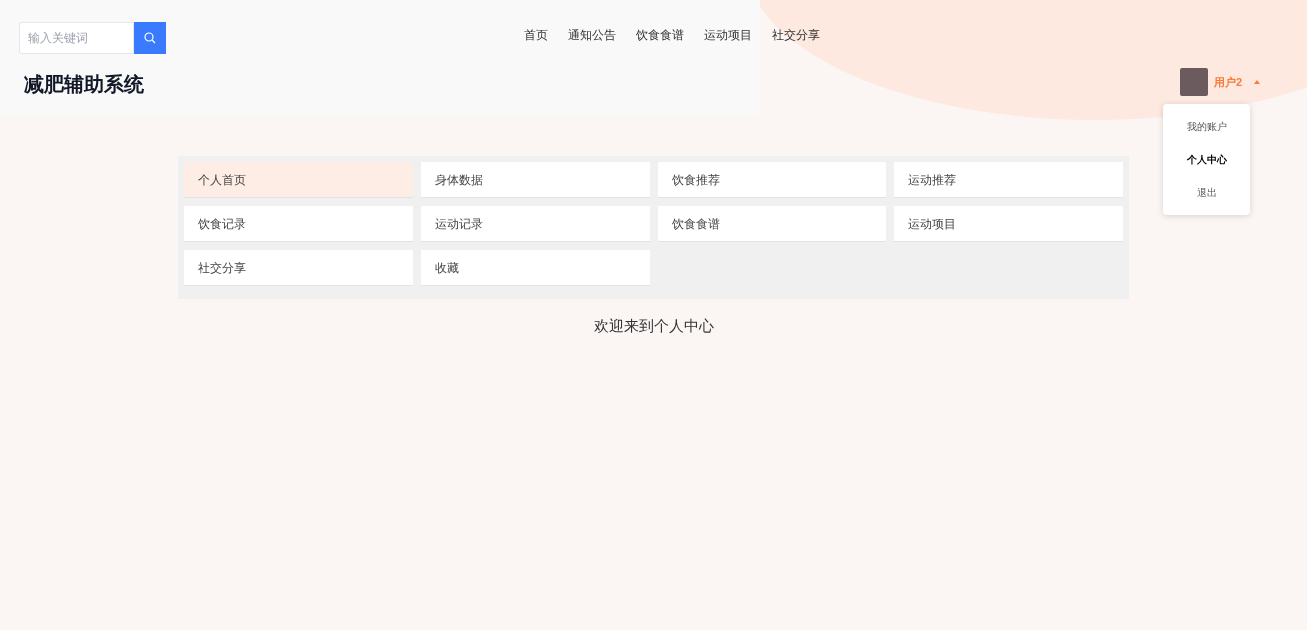  I want to click on menu-item: 运动推荐, so click(1008, 180).